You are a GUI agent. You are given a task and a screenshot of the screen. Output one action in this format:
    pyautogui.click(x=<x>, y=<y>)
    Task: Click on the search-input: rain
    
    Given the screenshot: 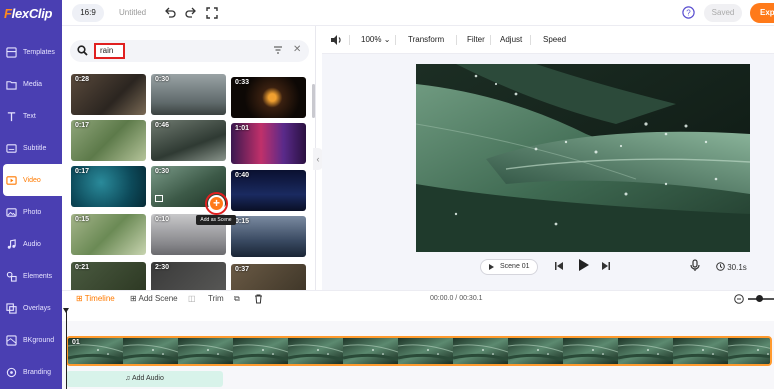 What is the action you would take?
    pyautogui.click(x=109, y=51)
    